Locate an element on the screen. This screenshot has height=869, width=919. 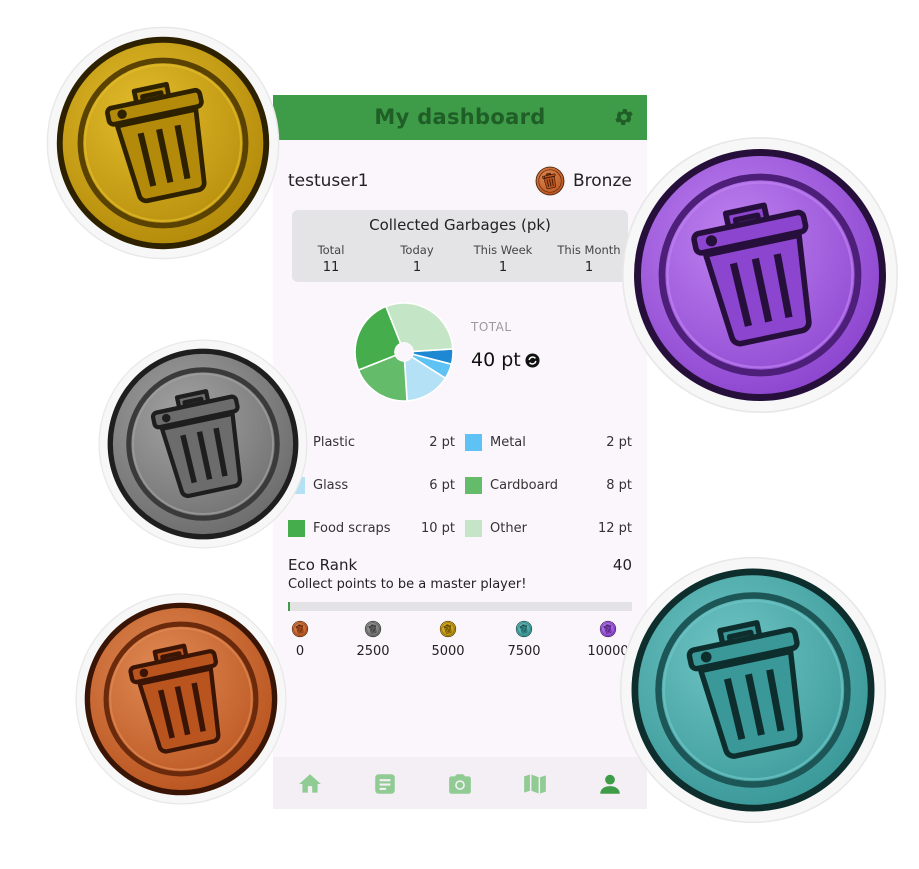
eco-rank-subtitle: Collect points to be a master player! is located at coordinates (407, 584).